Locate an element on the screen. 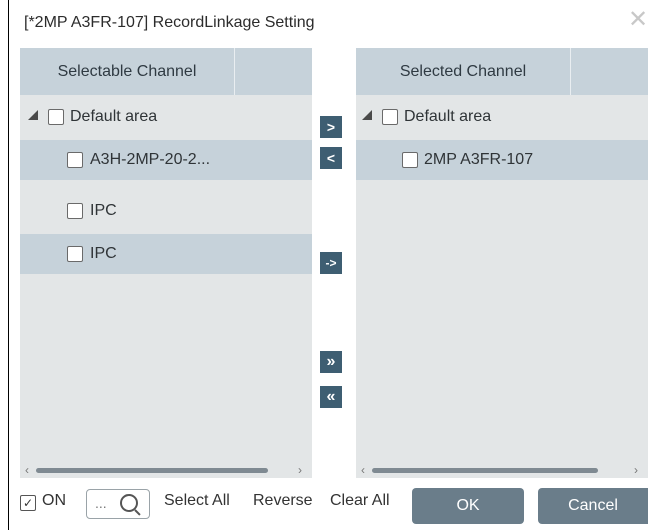  clear-all-button: Clear All is located at coordinates (360, 501).